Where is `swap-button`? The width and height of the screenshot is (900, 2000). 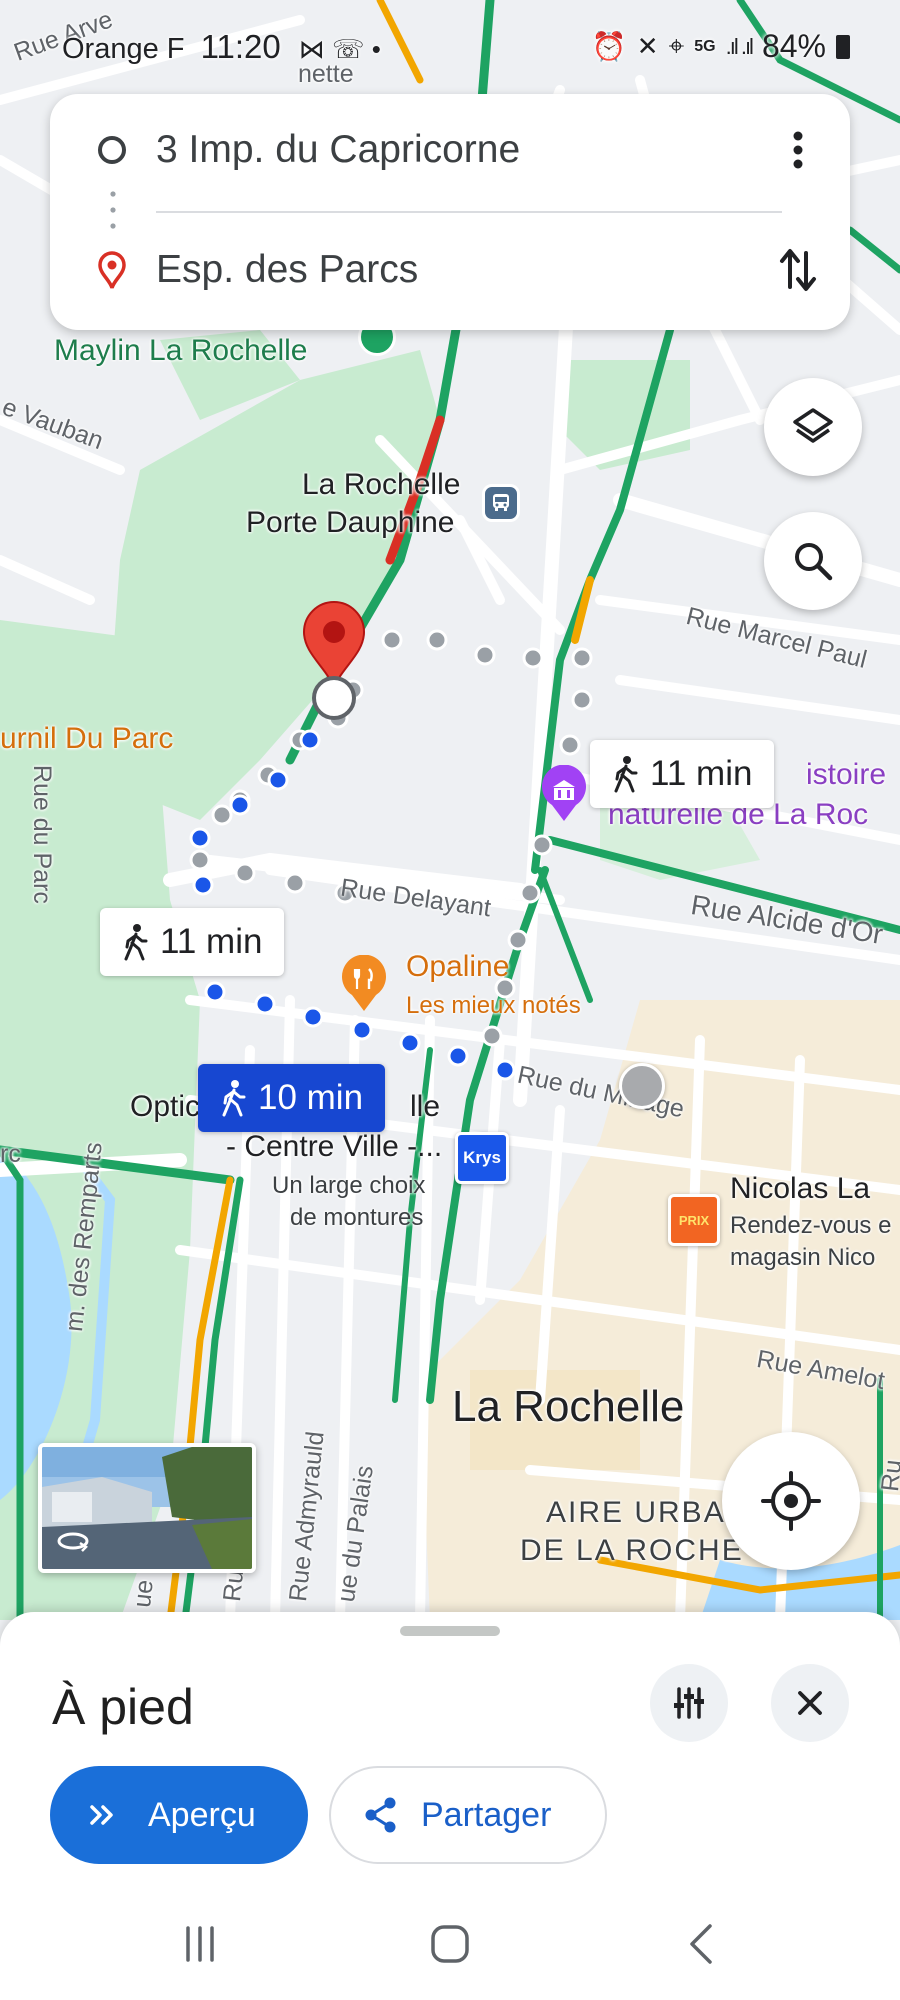
swap-button is located at coordinates (798, 270).